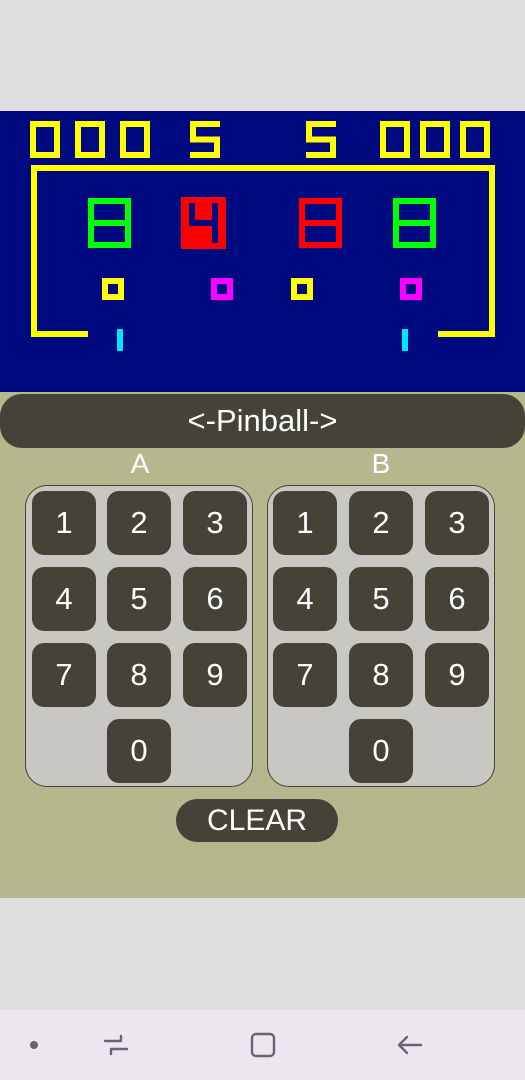 The height and width of the screenshot is (1080, 525). I want to click on keypad-a-key-4: 4, so click(64, 599).